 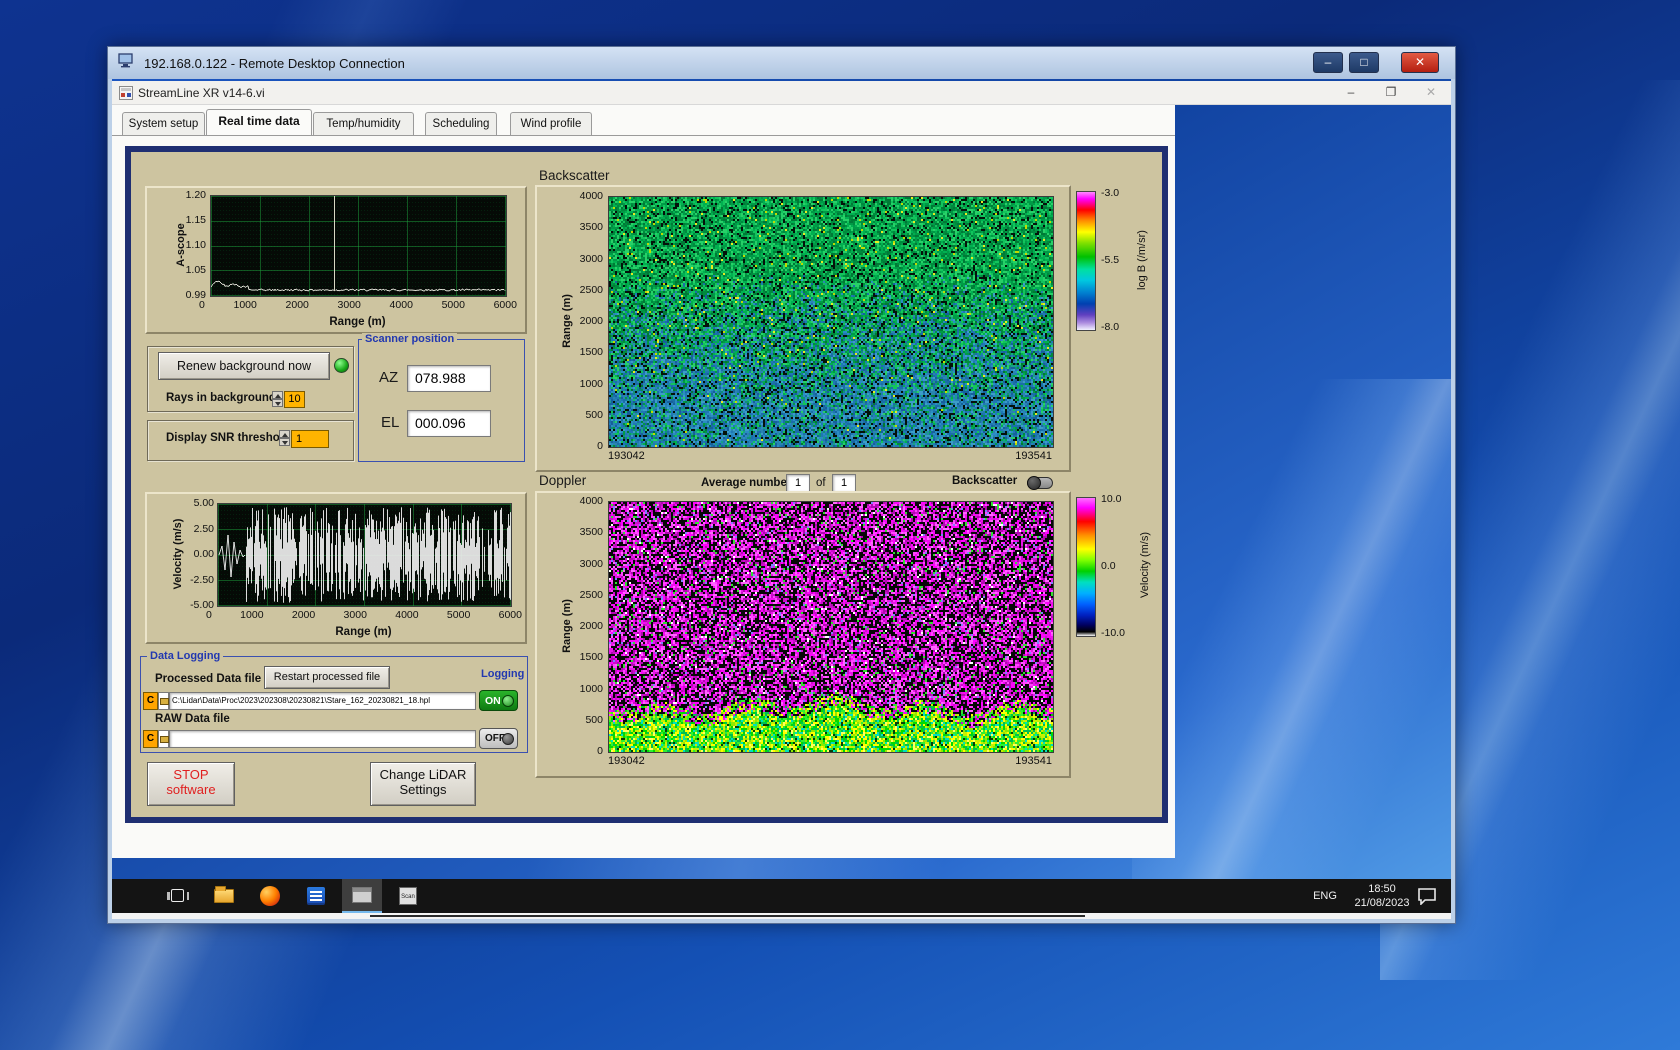 What do you see at coordinates (1325, 896) in the screenshot?
I see `language-indicator: ENG` at bounding box center [1325, 896].